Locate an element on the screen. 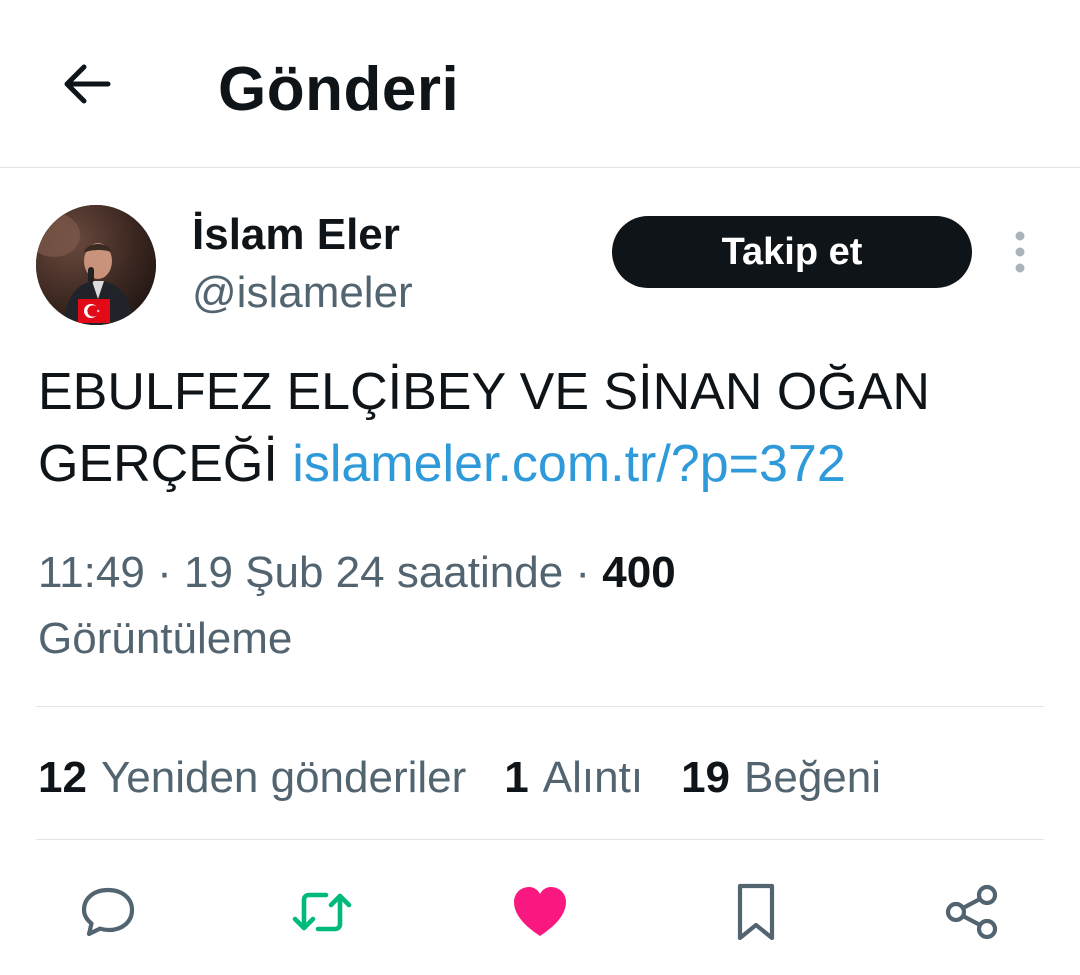 This screenshot has height=975, width=1080. bookmark-icon is located at coordinates (756, 912).